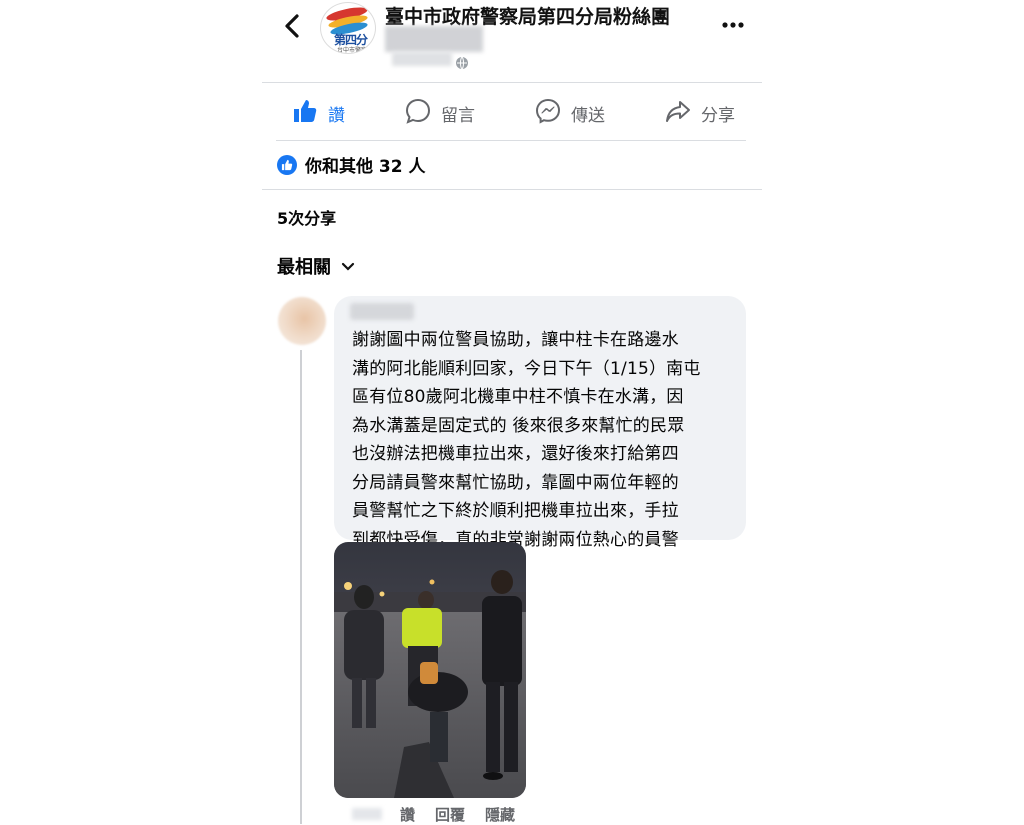  What do you see at coordinates (588, 115) in the screenshot?
I see `send-label: 傳送` at bounding box center [588, 115].